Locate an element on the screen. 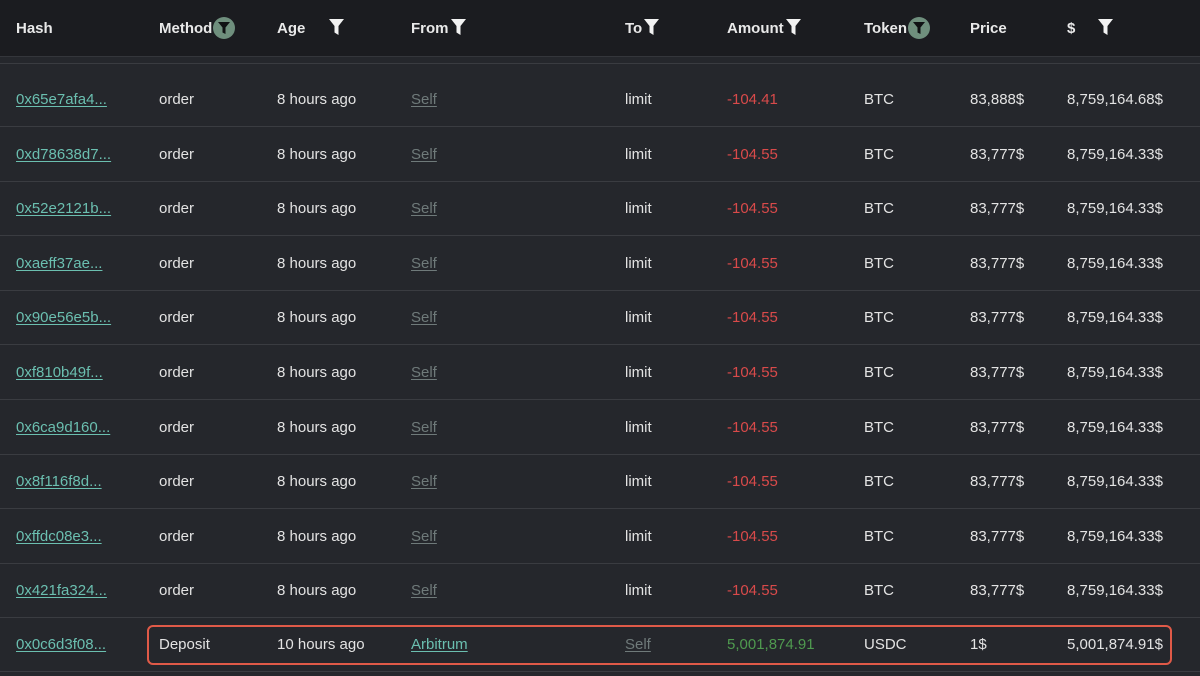  column-header-usd: $ is located at coordinates (1090, 28).